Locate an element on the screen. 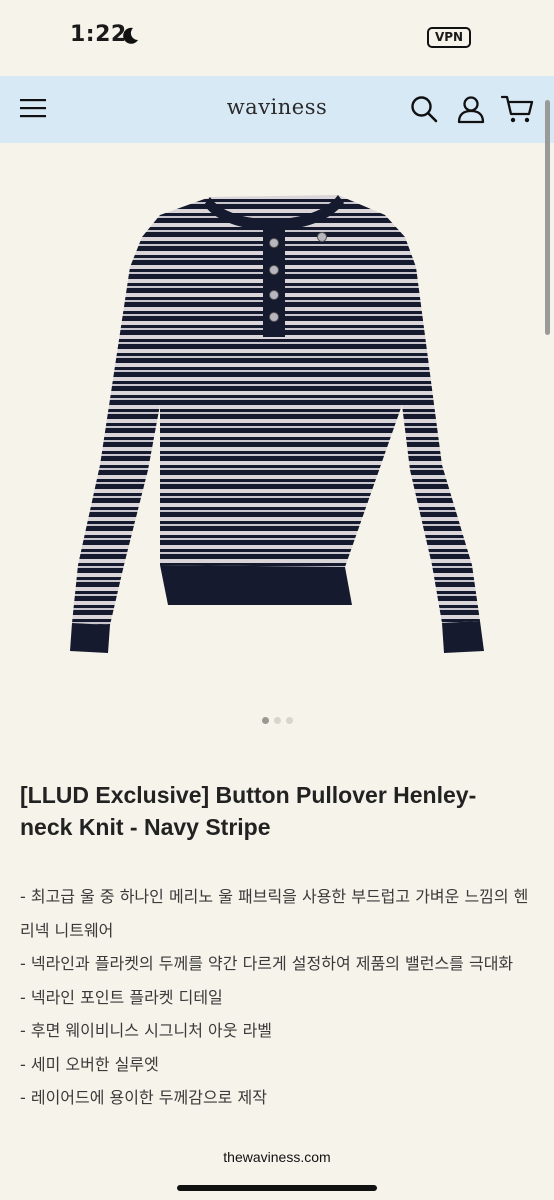 This screenshot has width=554, height=1200. moon-icon is located at coordinates (130, 35).